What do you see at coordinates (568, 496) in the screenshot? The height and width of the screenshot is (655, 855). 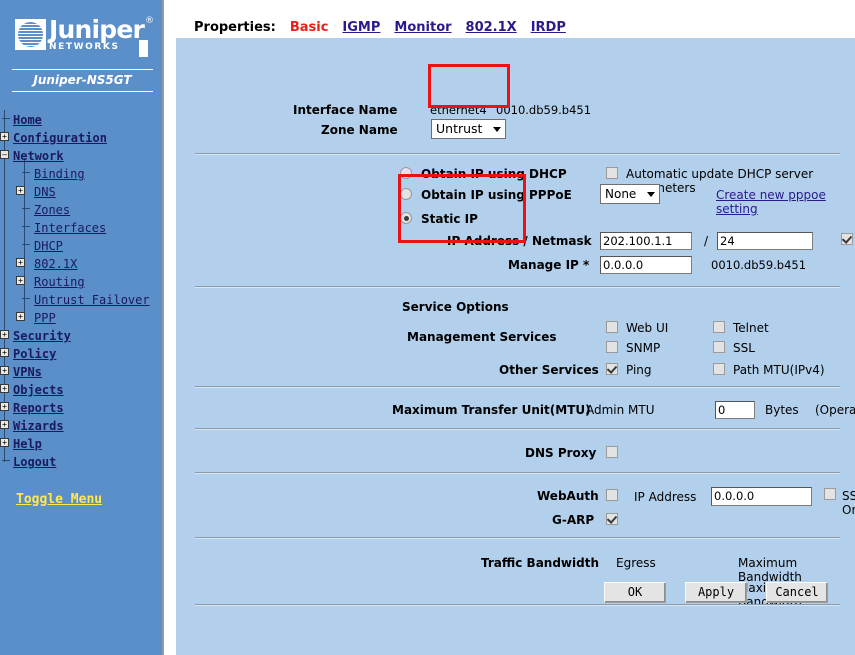 I see `webauth-label: WebAuth` at bounding box center [568, 496].